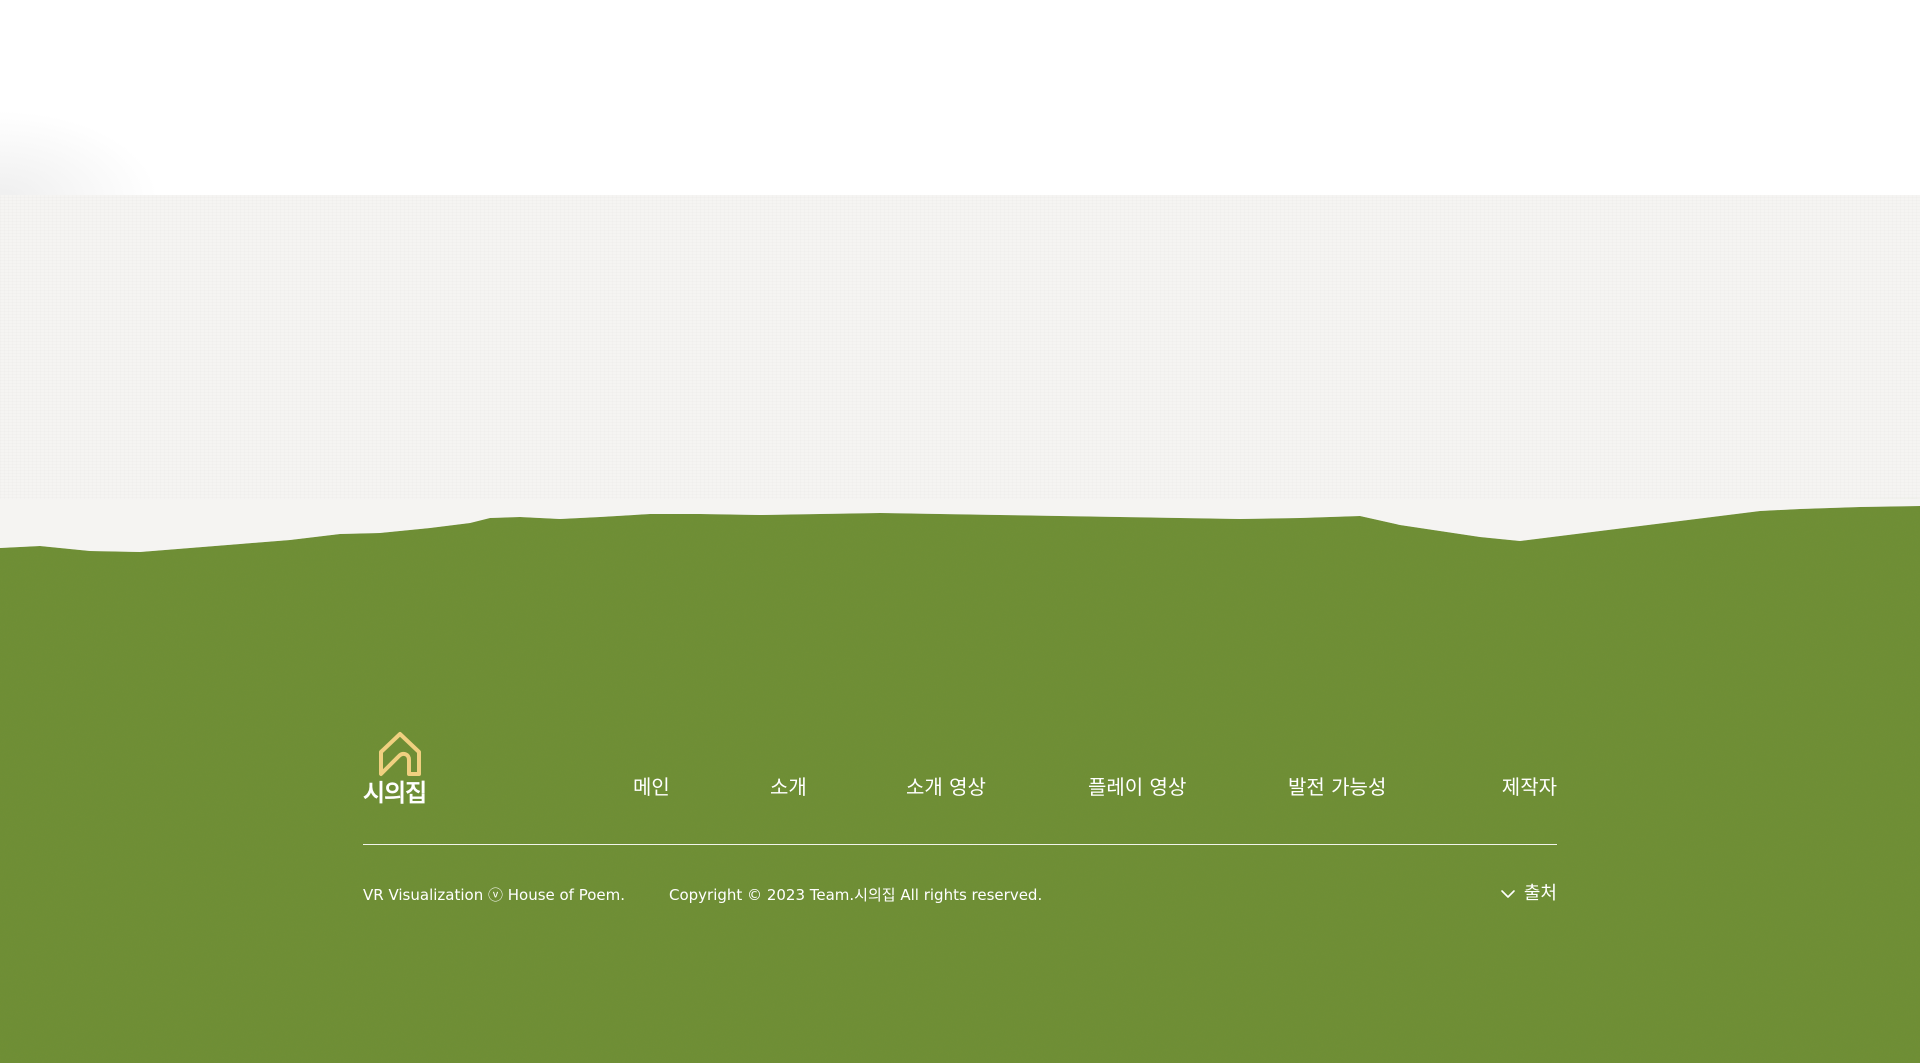 The image size is (1920, 1063). I want to click on nav-item-creators: 제작자, so click(1529, 787).